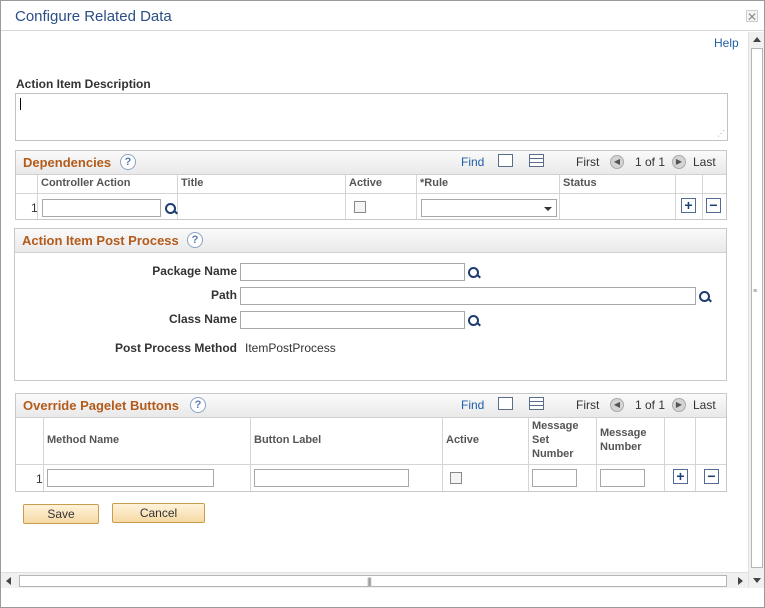 This screenshot has height=608, width=765. Describe the element at coordinates (20, 104) in the screenshot. I see `text-caret` at that location.